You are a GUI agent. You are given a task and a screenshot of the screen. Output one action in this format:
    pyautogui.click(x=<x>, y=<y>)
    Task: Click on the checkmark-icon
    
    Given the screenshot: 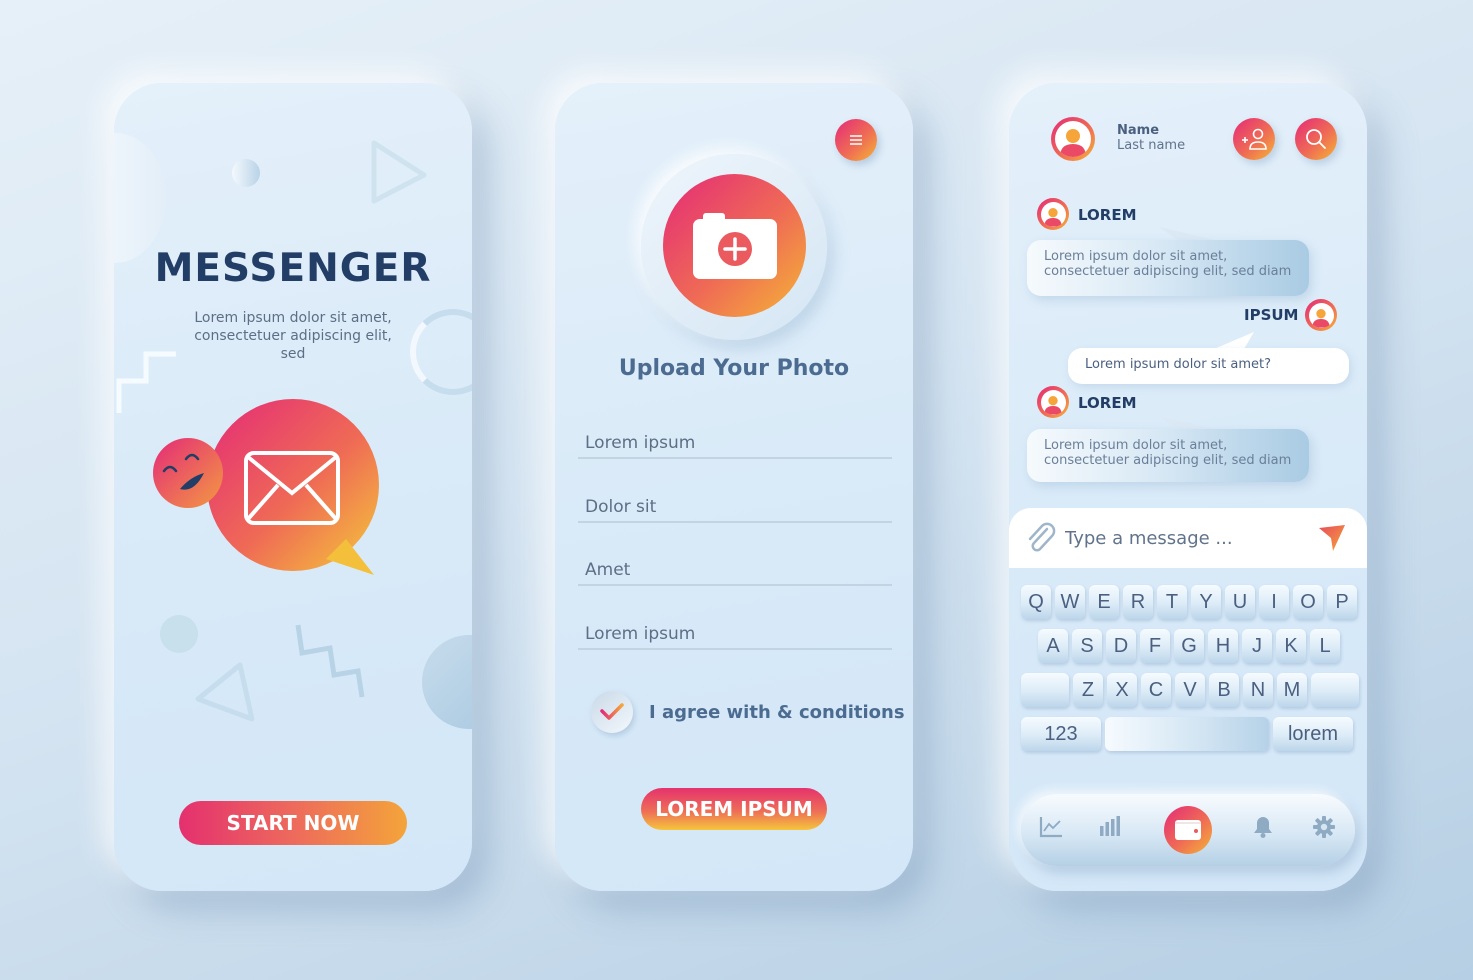 What is the action you would take?
    pyautogui.click(x=612, y=711)
    